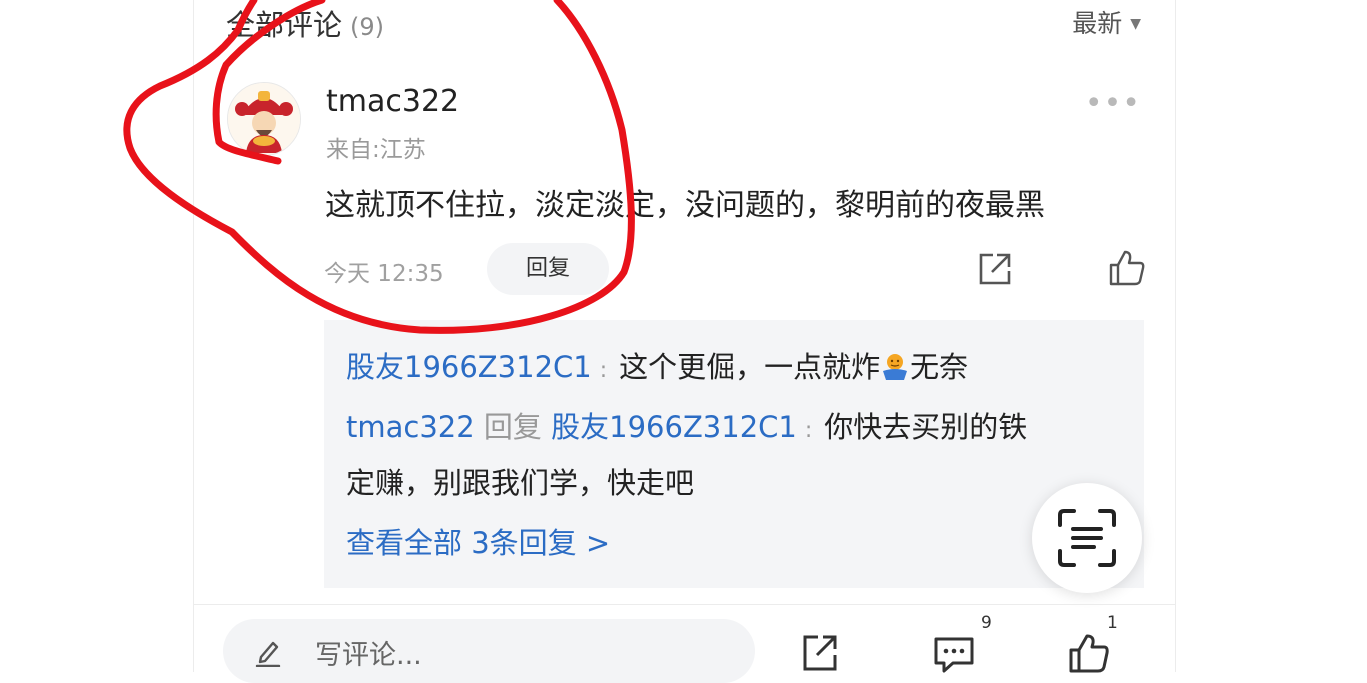  What do you see at coordinates (284, 25) in the screenshot?
I see `comments-title: 全部评论` at bounding box center [284, 25].